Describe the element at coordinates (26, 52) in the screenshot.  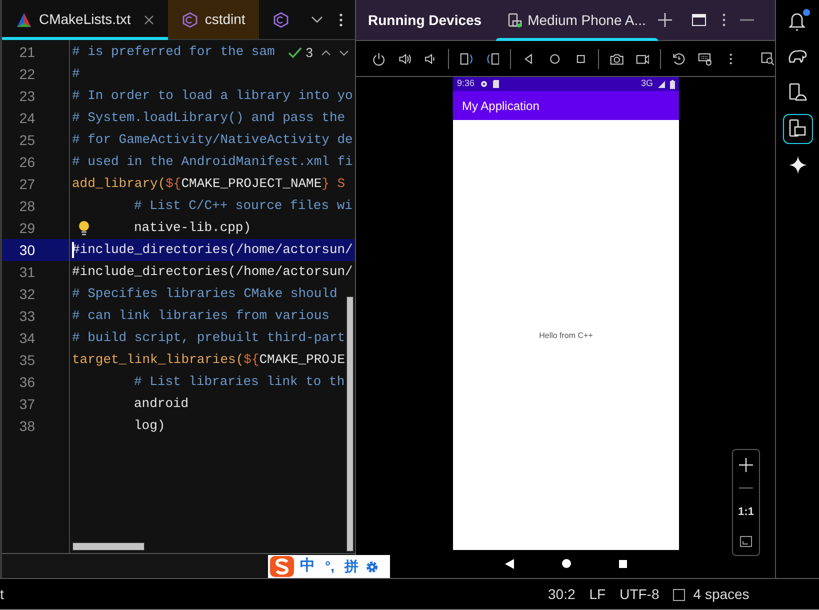
I see `line-number: 21` at that location.